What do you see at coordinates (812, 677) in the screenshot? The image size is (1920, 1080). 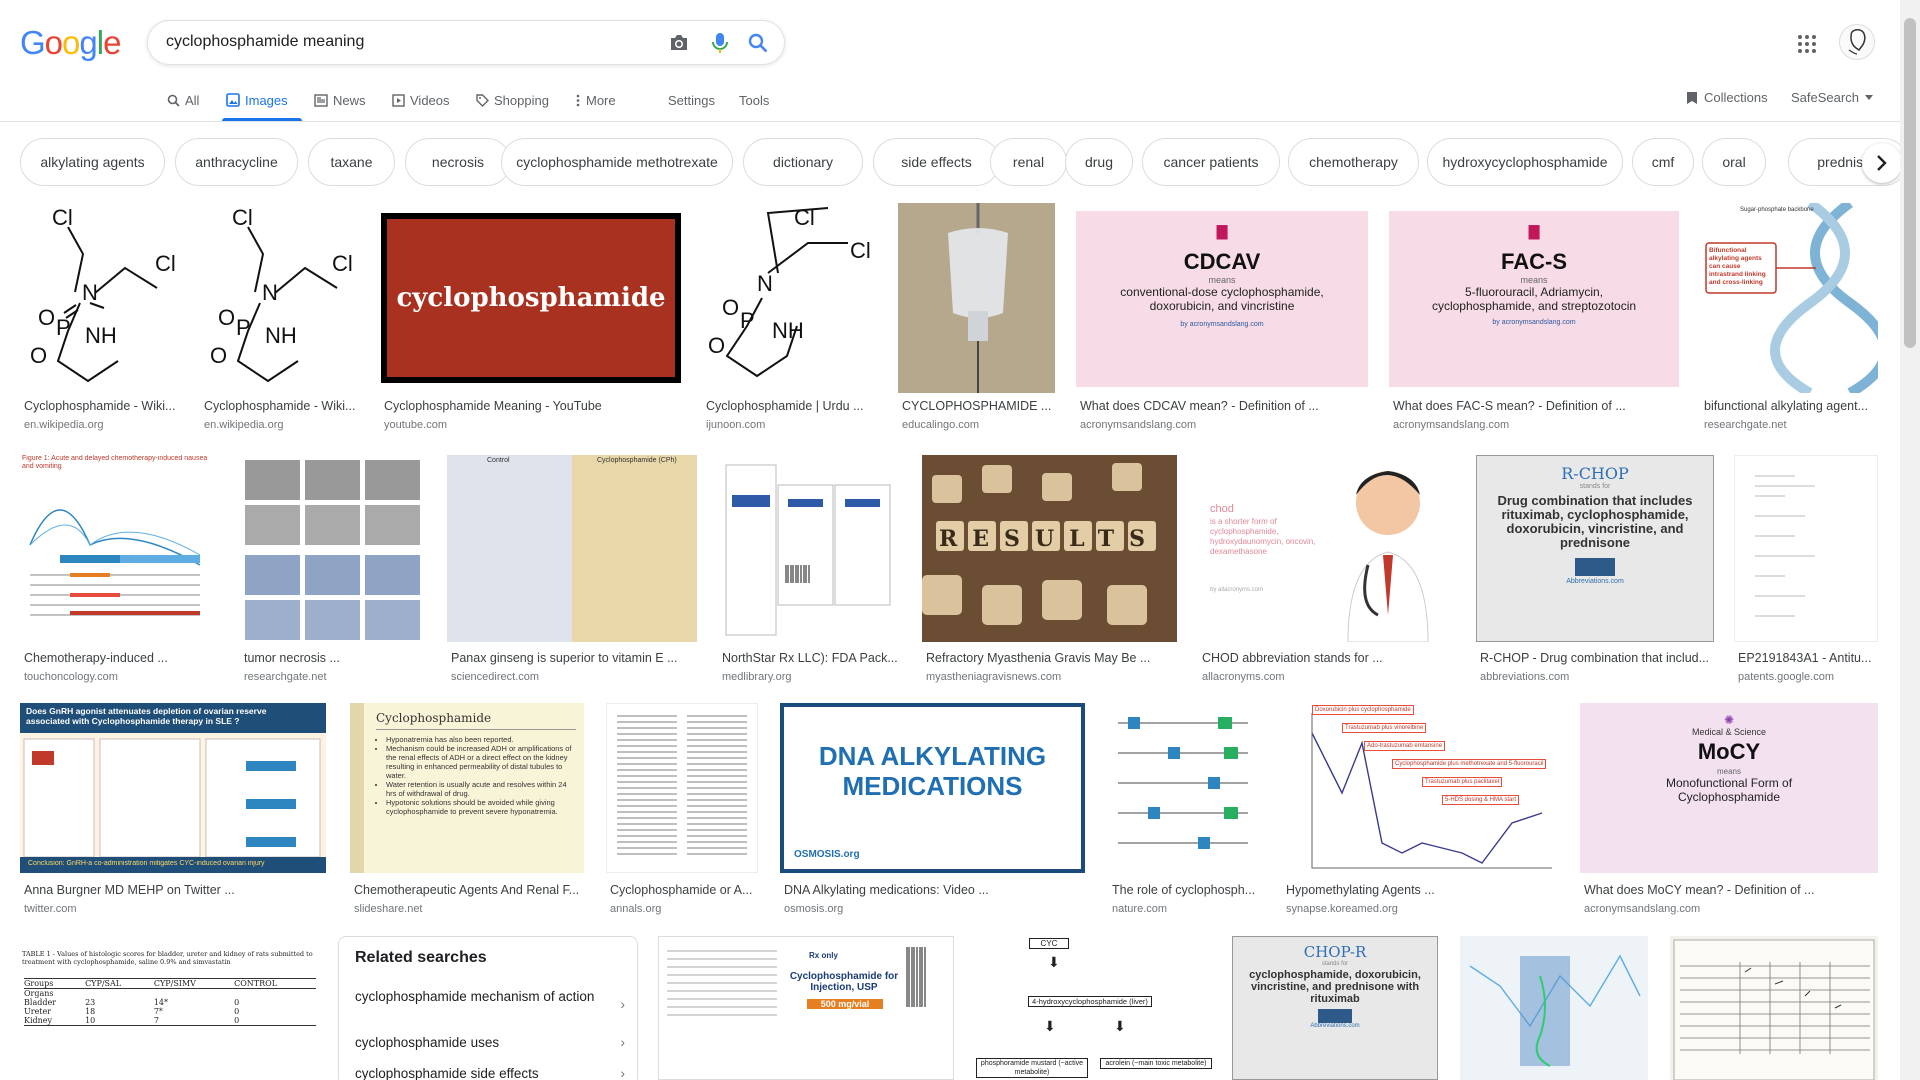 I see `result-source: medlibrary.org` at bounding box center [812, 677].